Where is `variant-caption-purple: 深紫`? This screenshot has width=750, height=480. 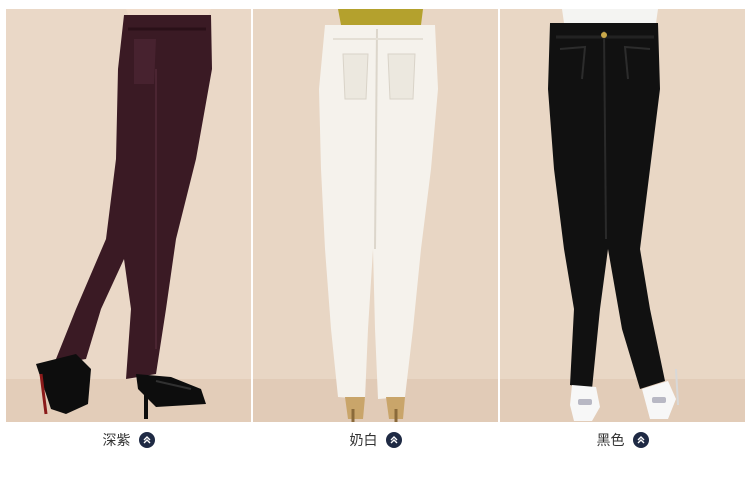 variant-caption-purple: 深紫 is located at coordinates (128, 440).